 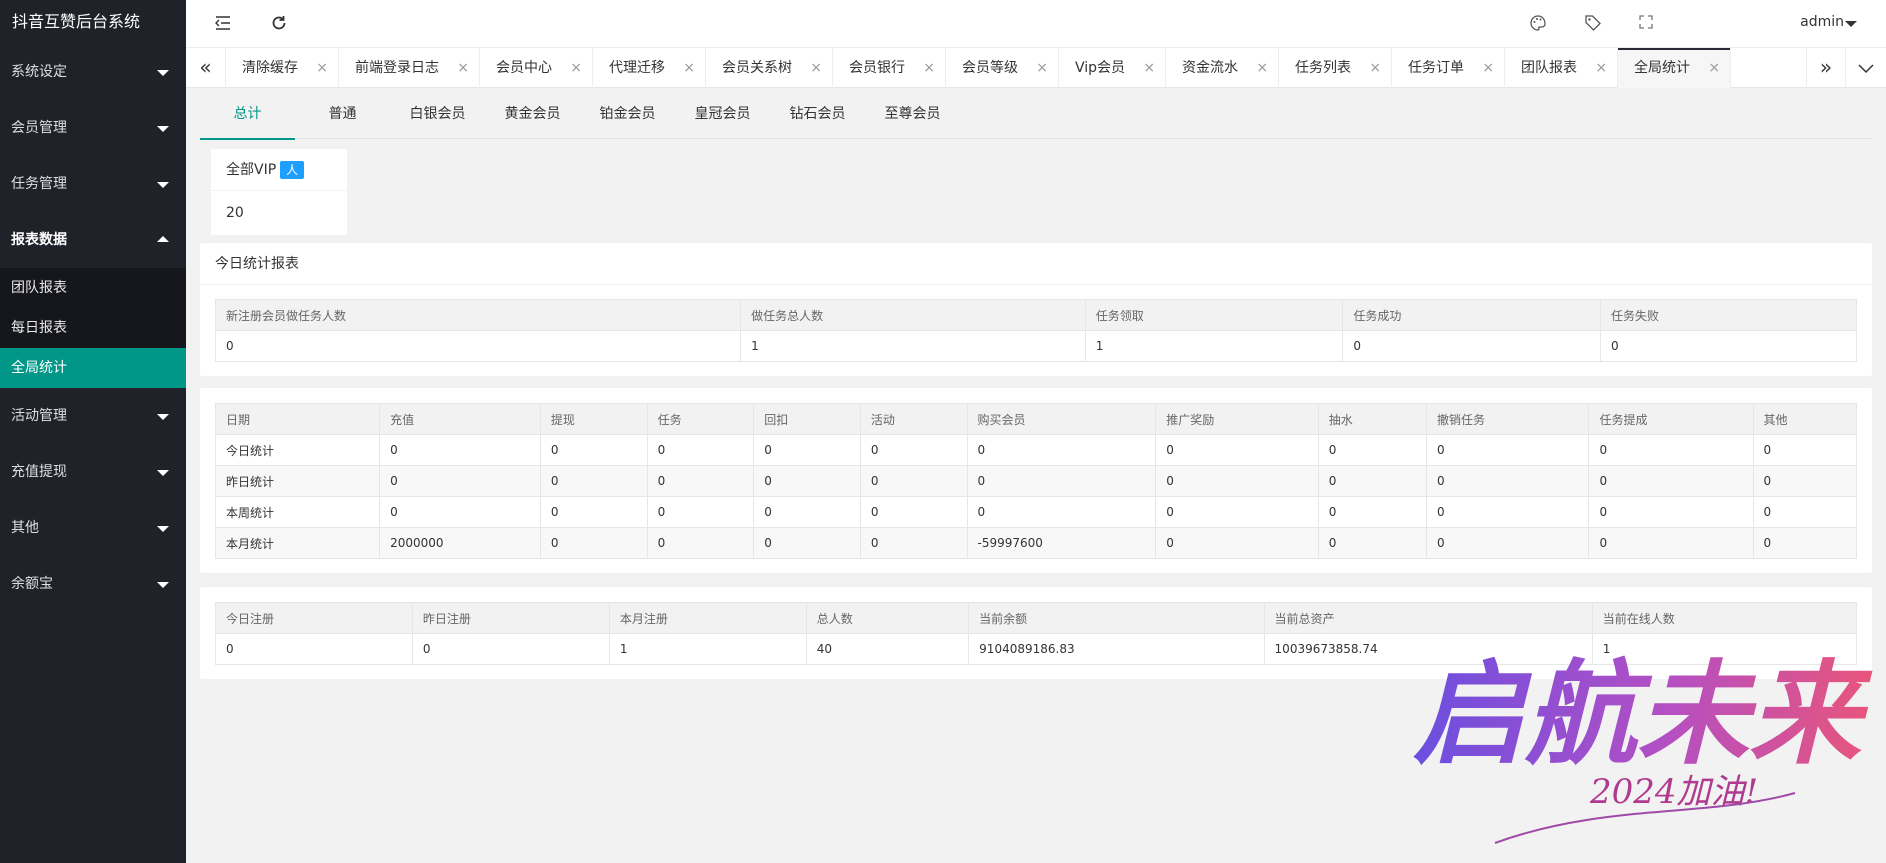 What do you see at coordinates (247, 114) in the screenshot?
I see `vip-tab: 总计` at bounding box center [247, 114].